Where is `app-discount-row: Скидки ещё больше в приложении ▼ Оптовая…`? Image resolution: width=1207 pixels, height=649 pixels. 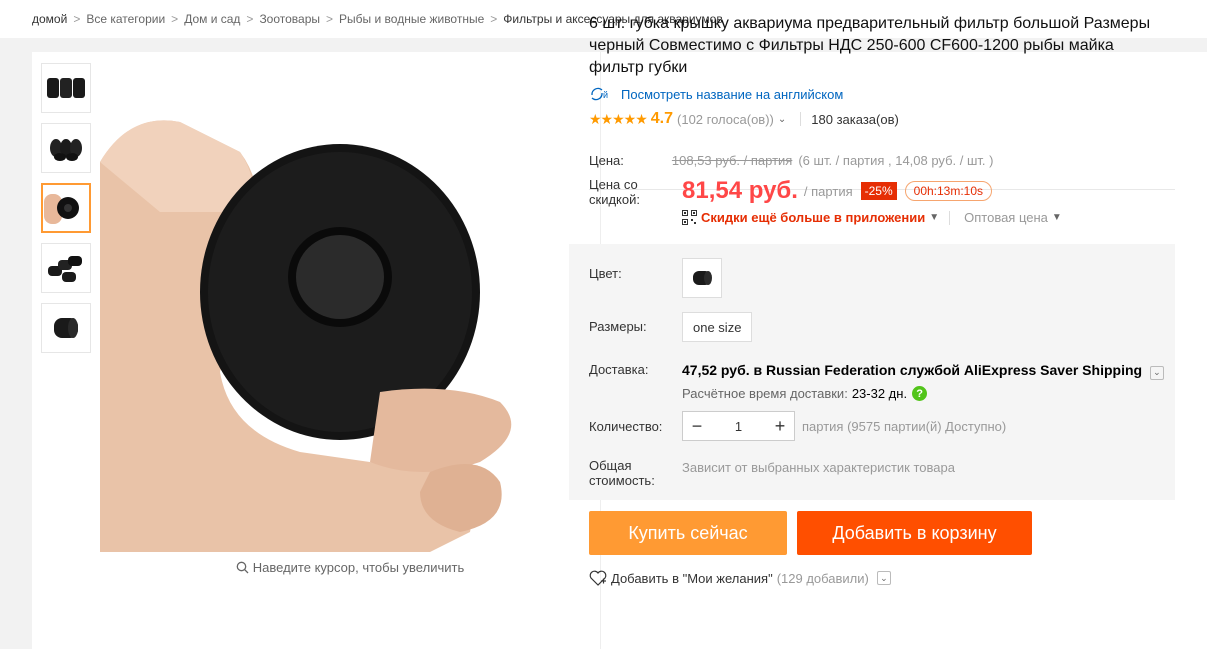
app-discount-row: Скидки ещё больше в приложении ▼ Оптовая… is located at coordinates (872, 217).